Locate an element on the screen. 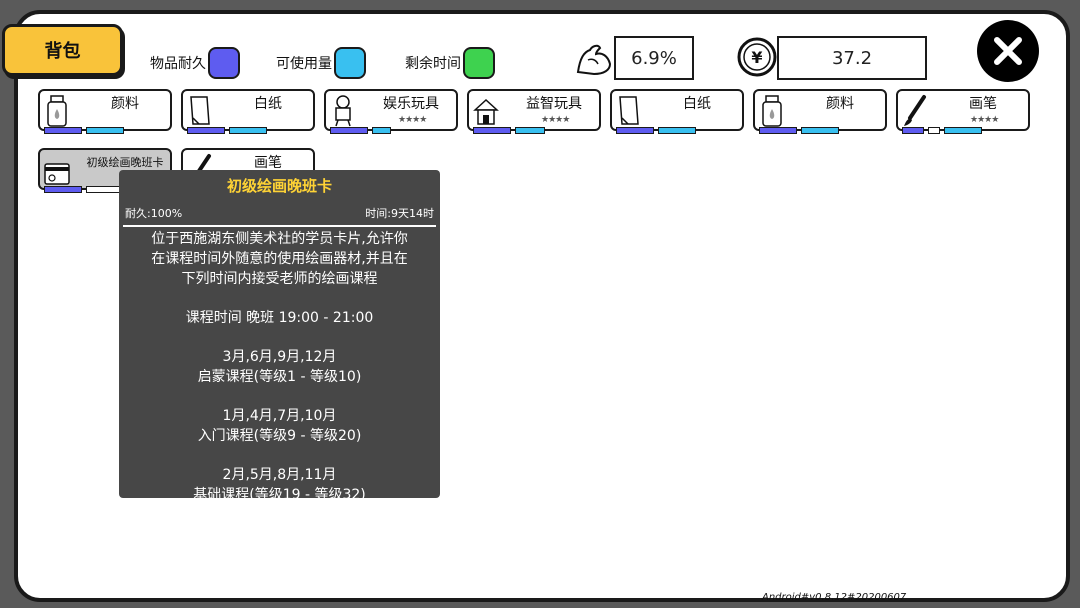  course-months: 2月,5月,8月,11月 is located at coordinates (279, 475).